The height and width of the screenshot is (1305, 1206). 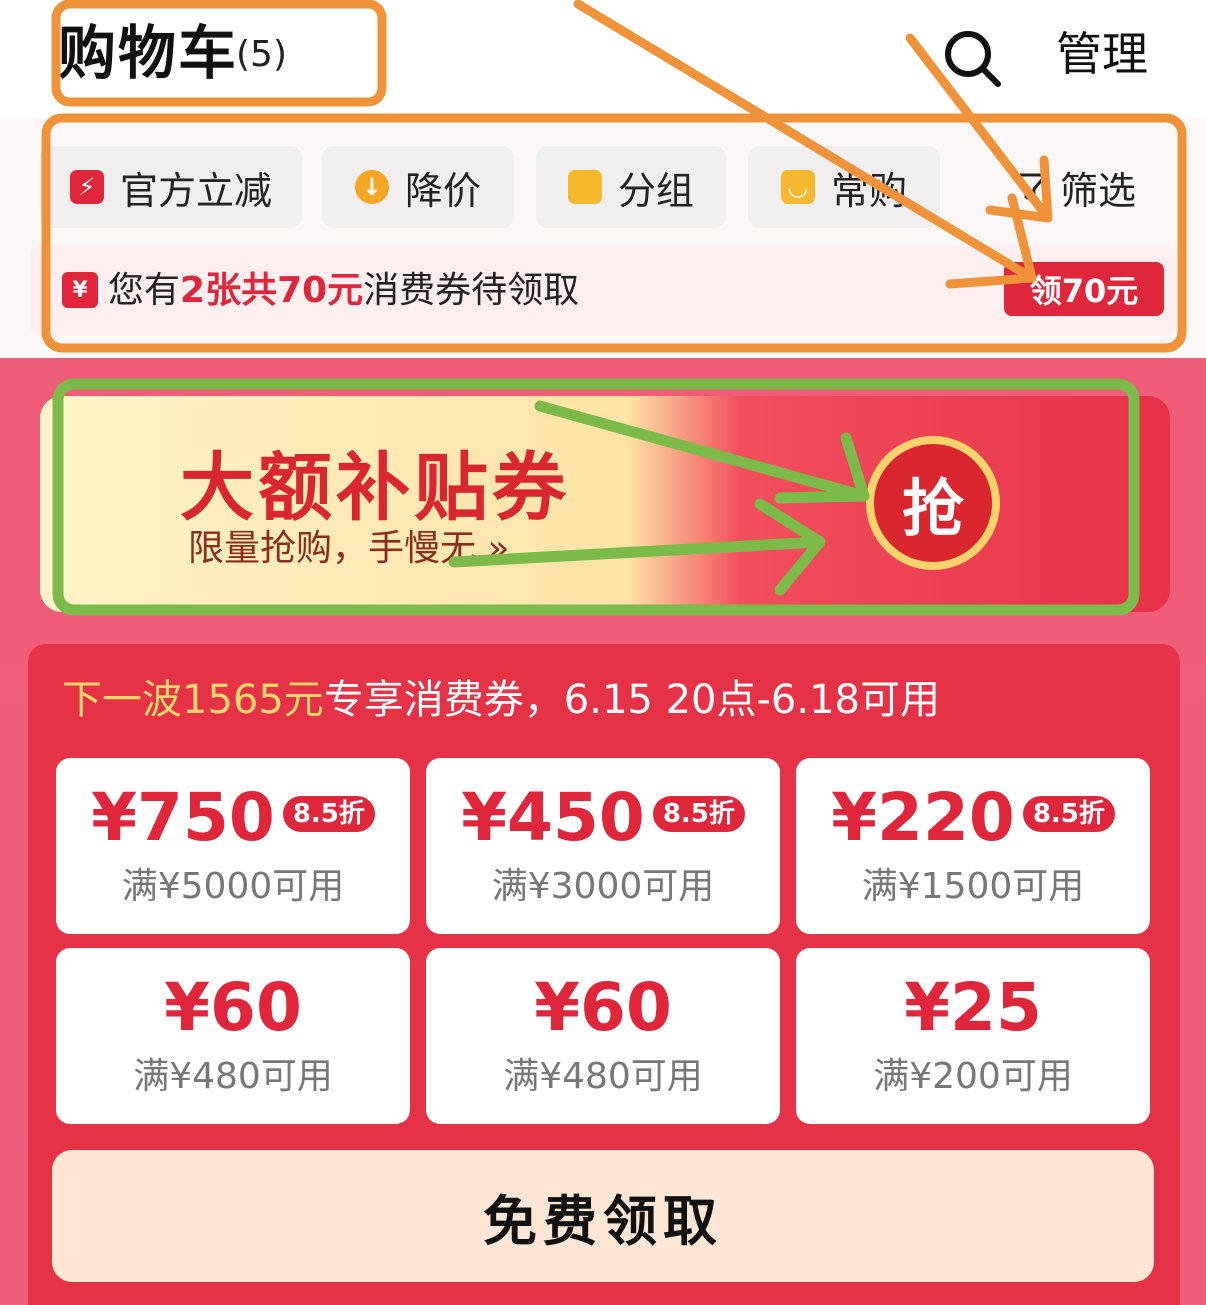 What do you see at coordinates (603, 886) in the screenshot?
I see `coupon-condition: 满¥3000可用` at bounding box center [603, 886].